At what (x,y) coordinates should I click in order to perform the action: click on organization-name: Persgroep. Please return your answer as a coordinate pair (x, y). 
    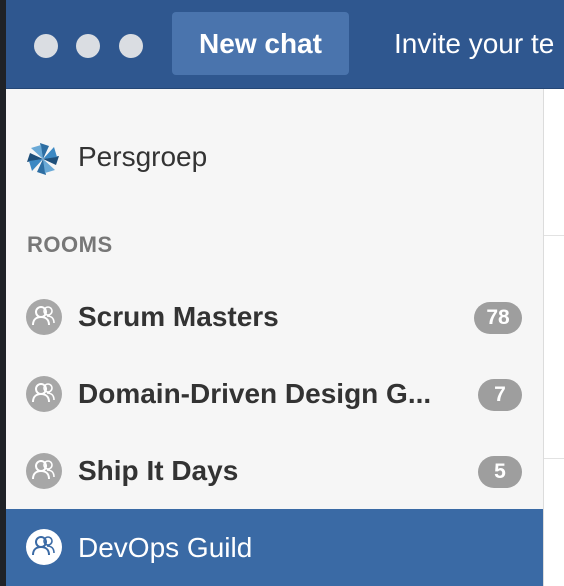
    Looking at the image, I should click on (143, 156).